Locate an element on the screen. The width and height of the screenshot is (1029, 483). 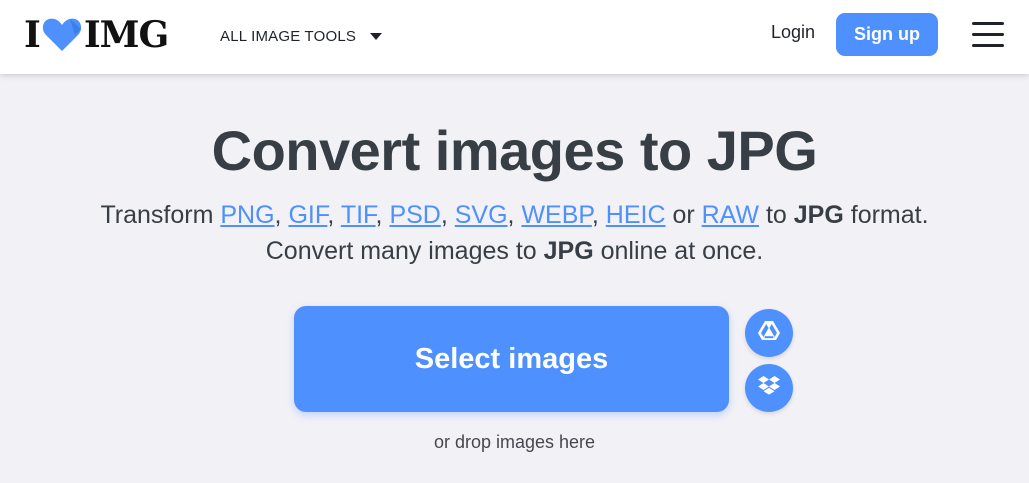
dropbox-icon is located at coordinates (769, 388).